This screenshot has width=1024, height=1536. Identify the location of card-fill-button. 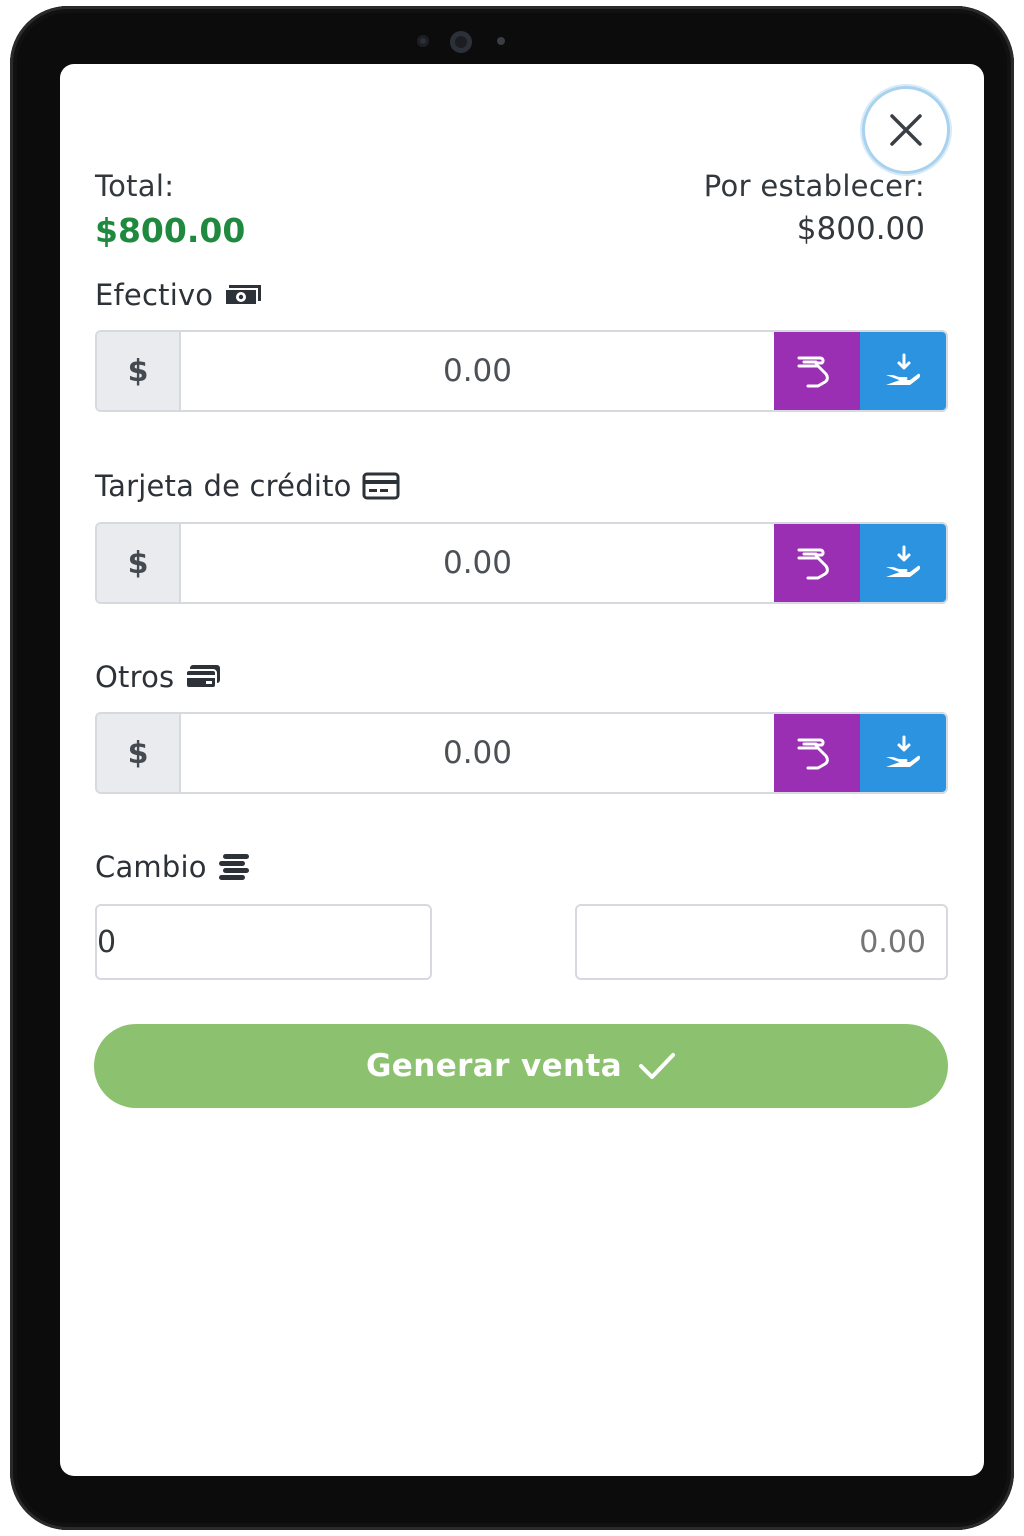
(817, 563).